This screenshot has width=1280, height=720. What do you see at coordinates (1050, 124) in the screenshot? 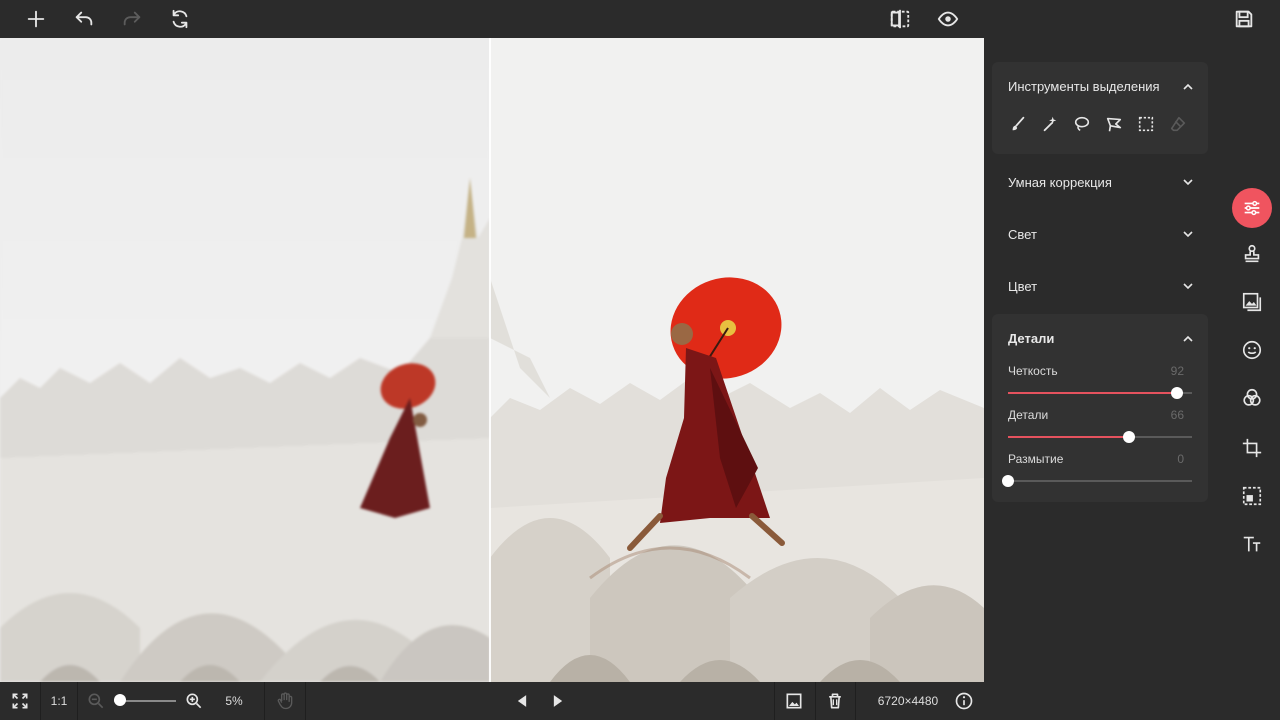
I see `magic-wand-icon` at bounding box center [1050, 124].